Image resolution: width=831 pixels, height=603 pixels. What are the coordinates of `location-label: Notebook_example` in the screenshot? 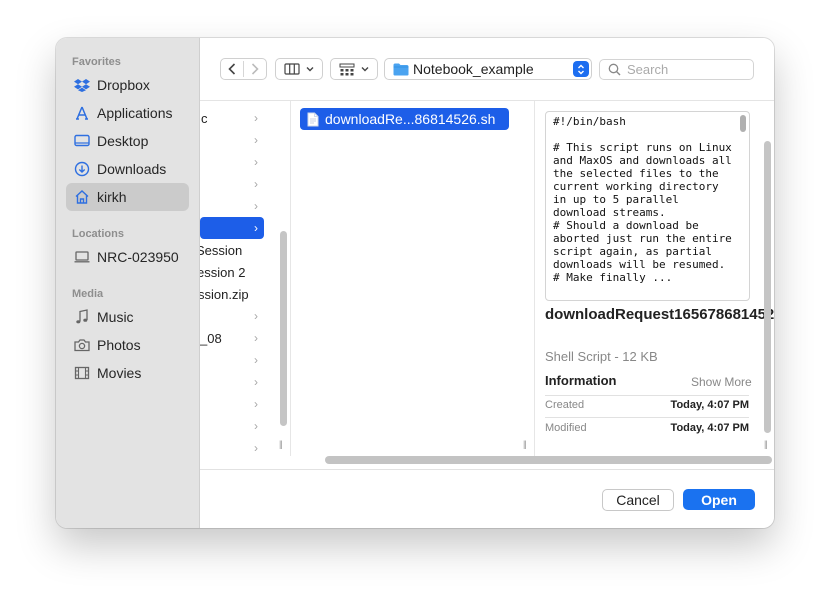 It's located at (473, 69).